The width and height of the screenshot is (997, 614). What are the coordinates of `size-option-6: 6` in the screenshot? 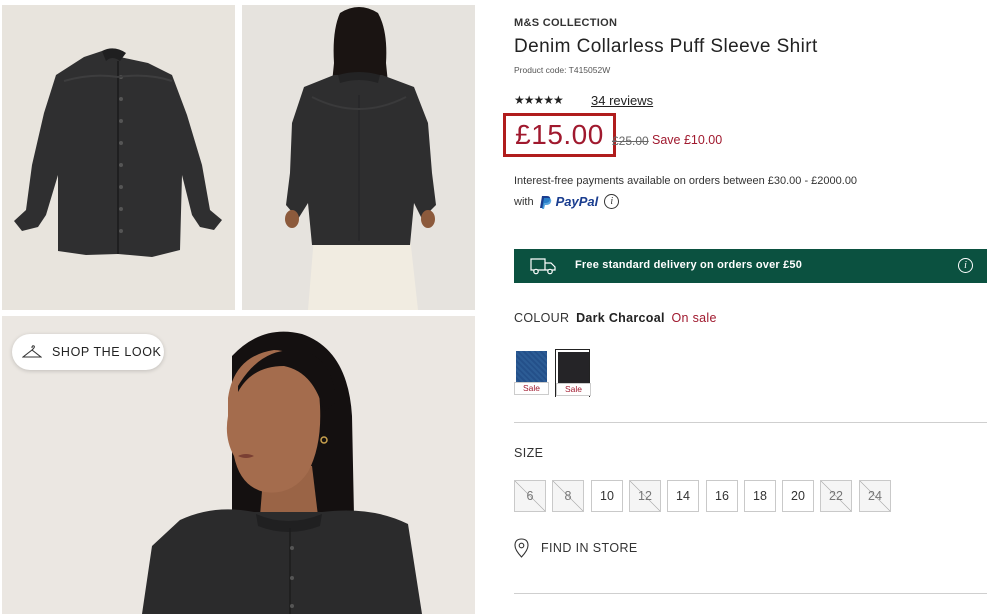 It's located at (530, 496).